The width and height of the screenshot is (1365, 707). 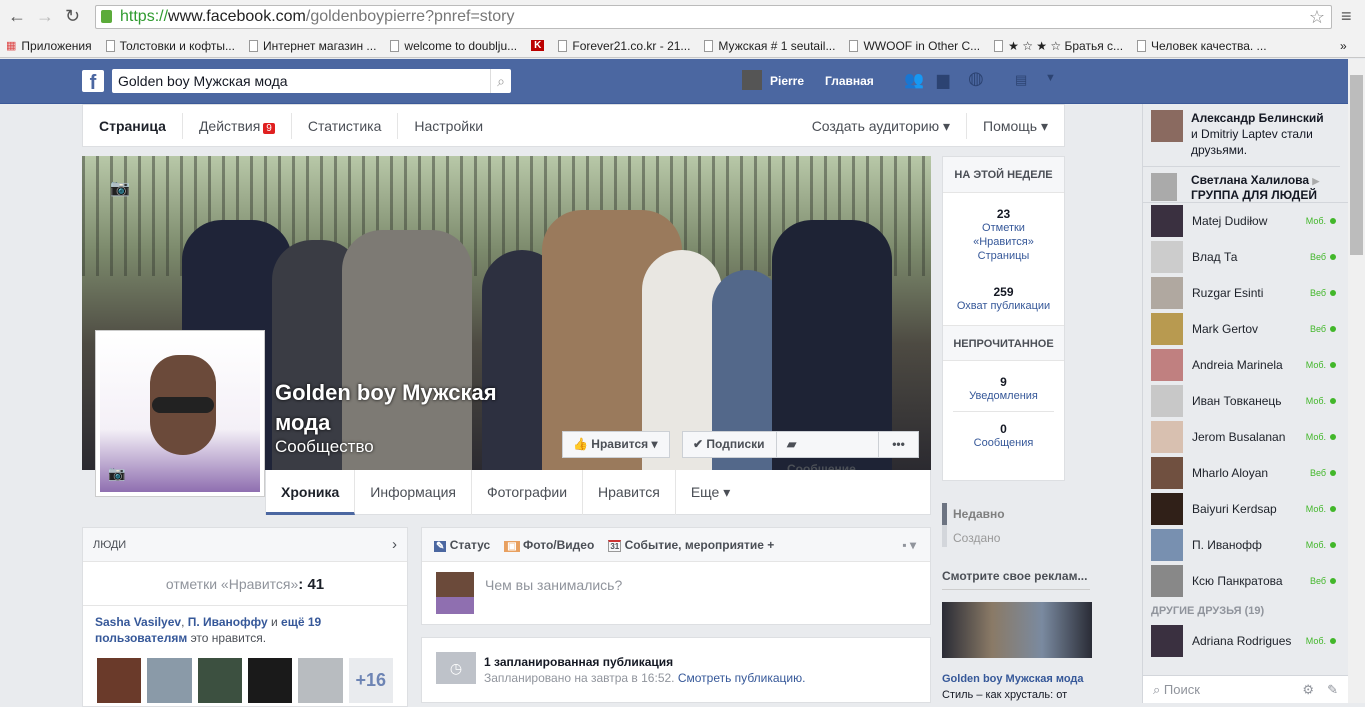 I want to click on chat-friend: П. Иванофф Моб., so click(x=1245, y=545).